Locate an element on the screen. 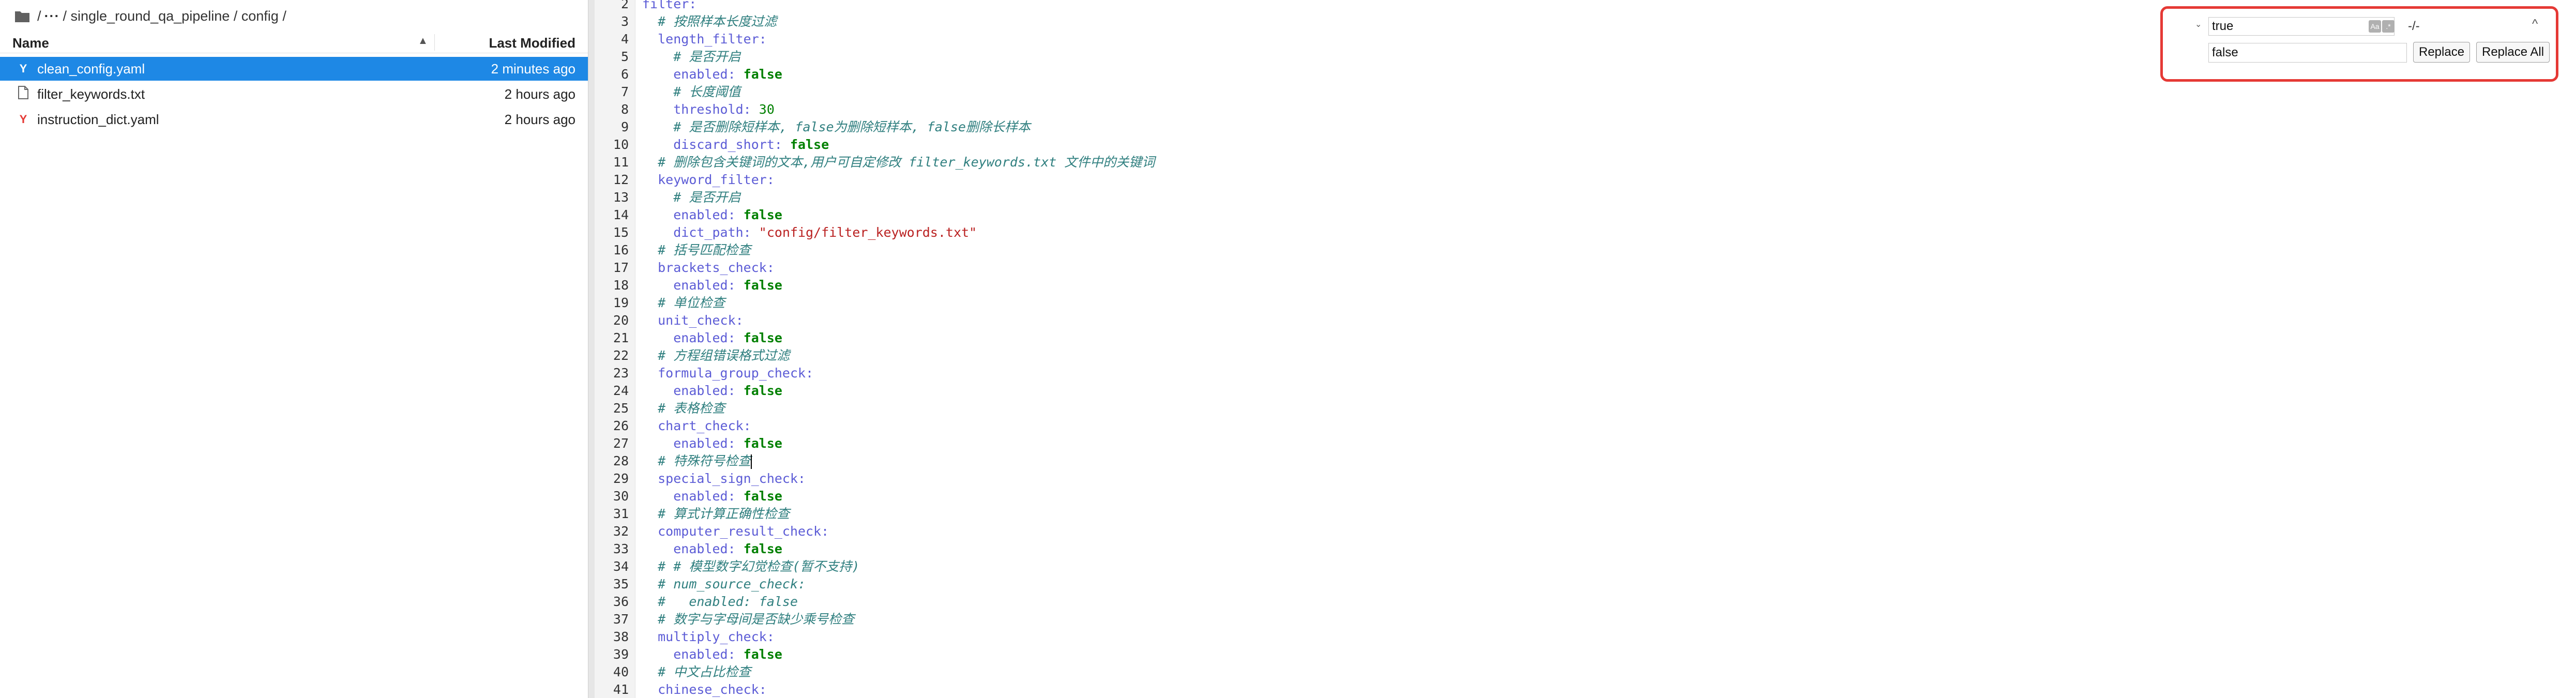 Image resolution: width=2576 pixels, height=698 pixels. code-line: # 长度阈值 is located at coordinates (691, 92).